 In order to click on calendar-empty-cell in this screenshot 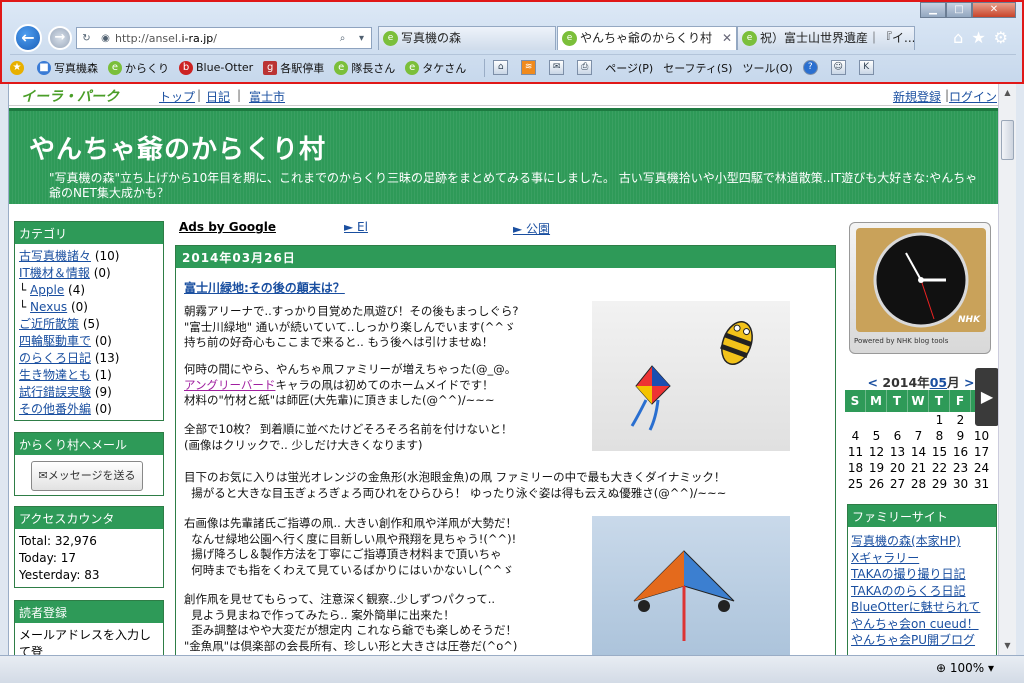, I will do `click(855, 420)`.